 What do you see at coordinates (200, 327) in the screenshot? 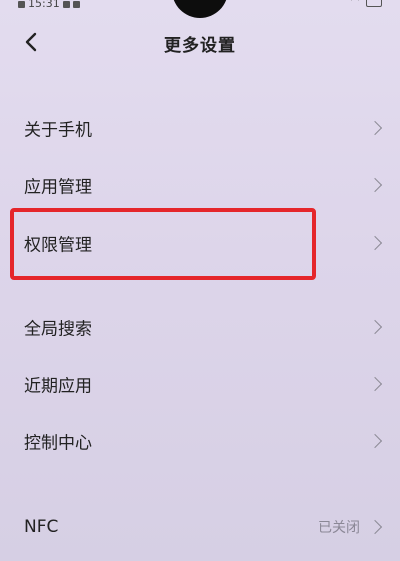
I see `settings-item-global-search: 全局搜索` at bounding box center [200, 327].